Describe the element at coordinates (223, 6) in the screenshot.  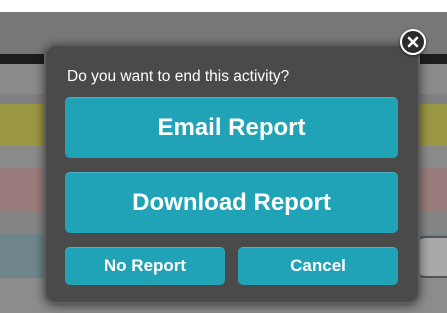
I see `top-margin` at that location.